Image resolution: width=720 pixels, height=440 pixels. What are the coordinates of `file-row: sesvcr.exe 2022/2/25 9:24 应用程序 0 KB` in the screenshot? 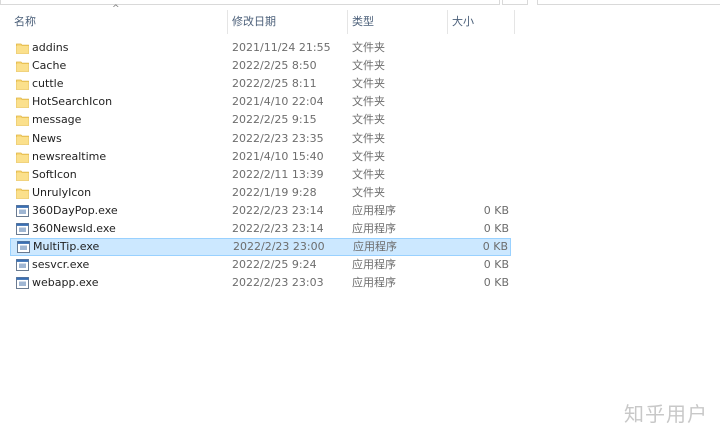 It's located at (260, 265).